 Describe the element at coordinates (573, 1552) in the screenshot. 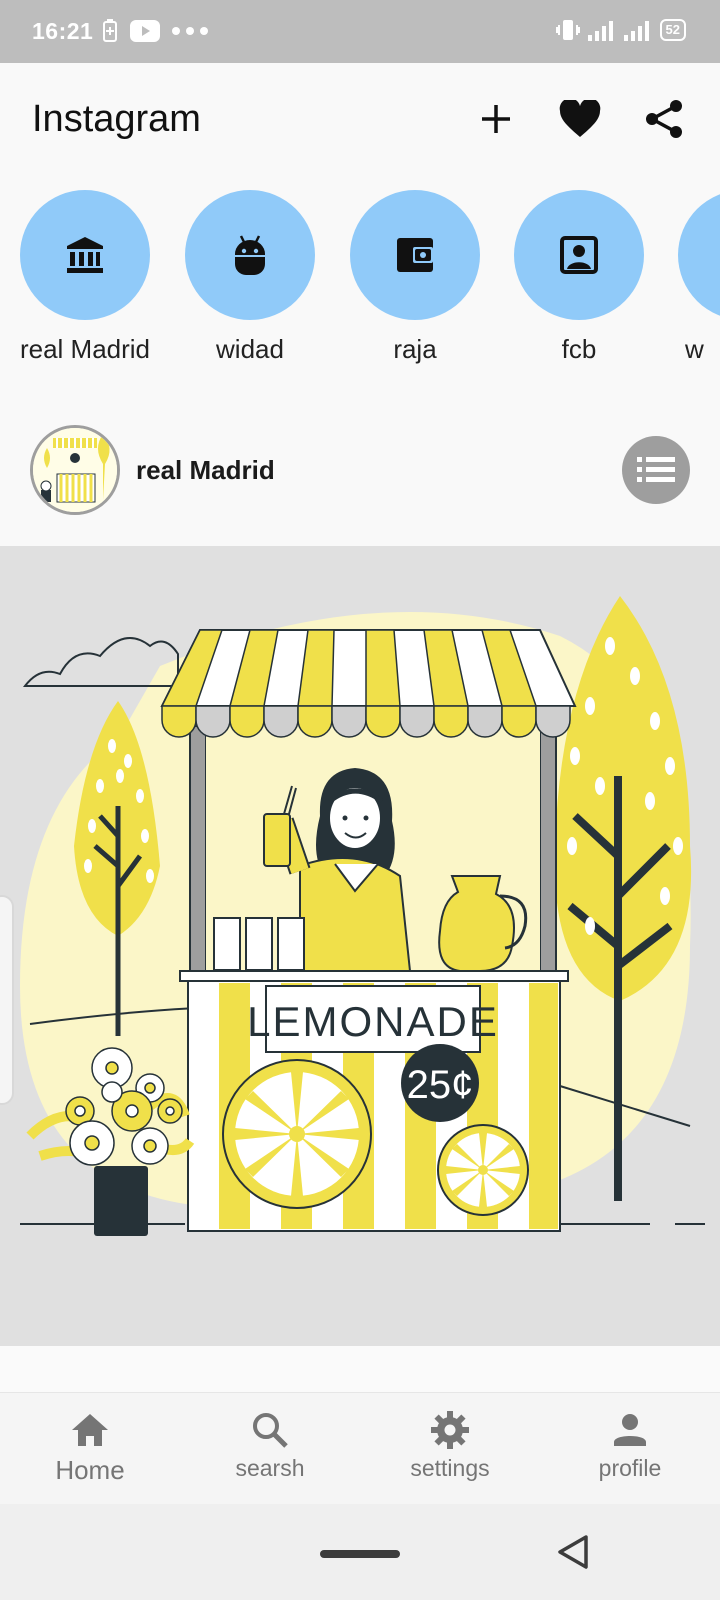

I see `back-triangle-icon` at that location.